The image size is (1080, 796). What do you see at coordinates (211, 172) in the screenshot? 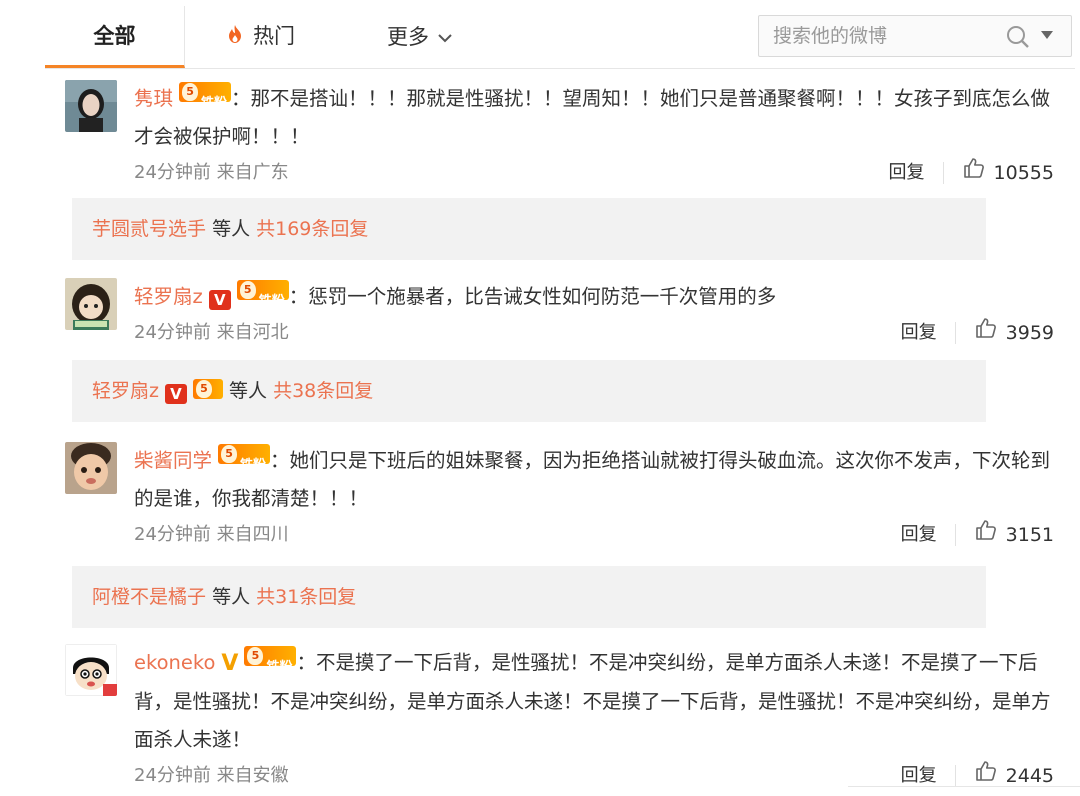
I see `comment-time: 24分钟前 来自广东` at bounding box center [211, 172].